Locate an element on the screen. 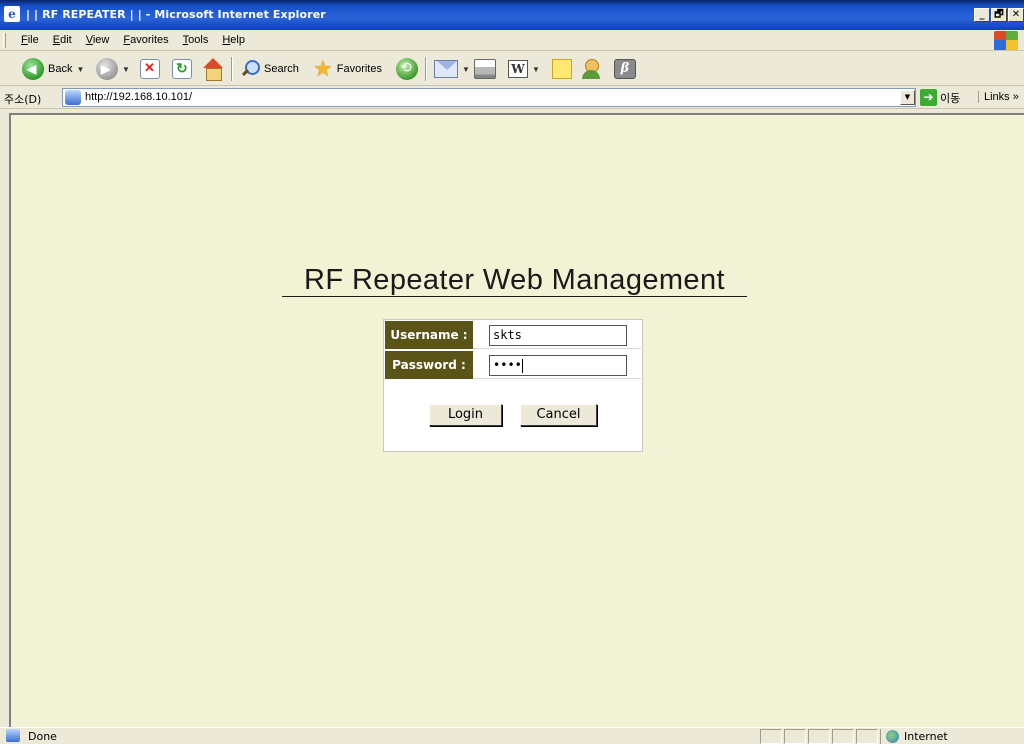 This screenshot has width=1024, height=744. go-arrow-icon: ➔ is located at coordinates (928, 97).